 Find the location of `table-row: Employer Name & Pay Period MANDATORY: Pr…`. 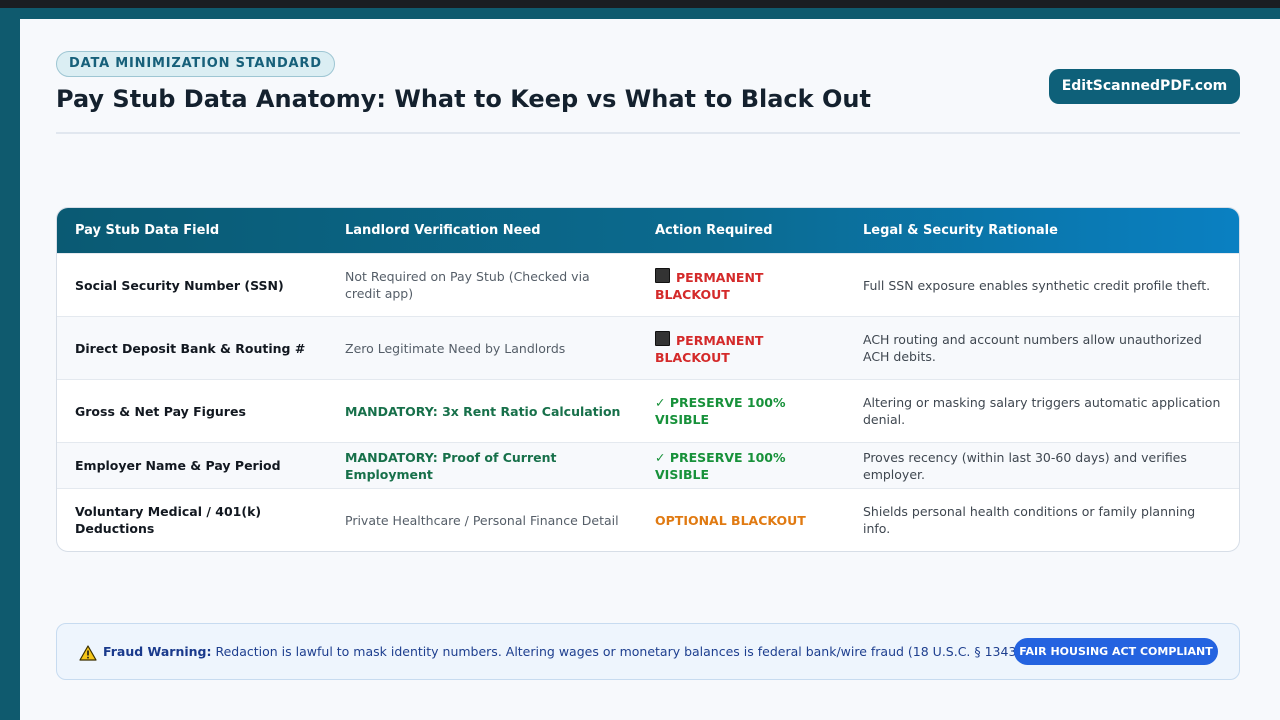

table-row: Employer Name & Pay Period MANDATORY: Pr… is located at coordinates (648, 465).